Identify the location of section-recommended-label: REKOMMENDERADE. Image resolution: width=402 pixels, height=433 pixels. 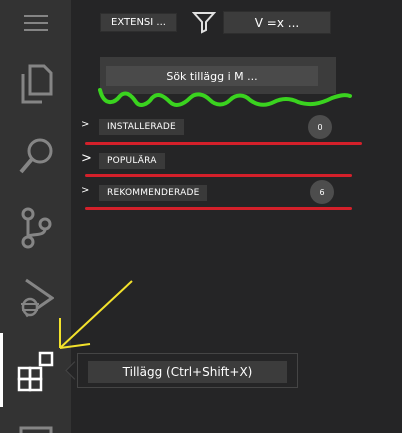
(153, 193).